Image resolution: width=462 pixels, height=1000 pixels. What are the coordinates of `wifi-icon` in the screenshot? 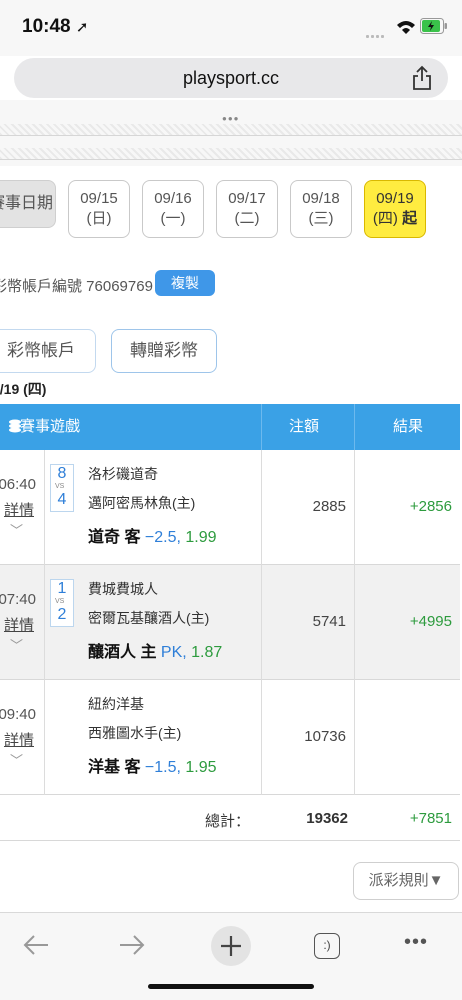 It's located at (406, 27).